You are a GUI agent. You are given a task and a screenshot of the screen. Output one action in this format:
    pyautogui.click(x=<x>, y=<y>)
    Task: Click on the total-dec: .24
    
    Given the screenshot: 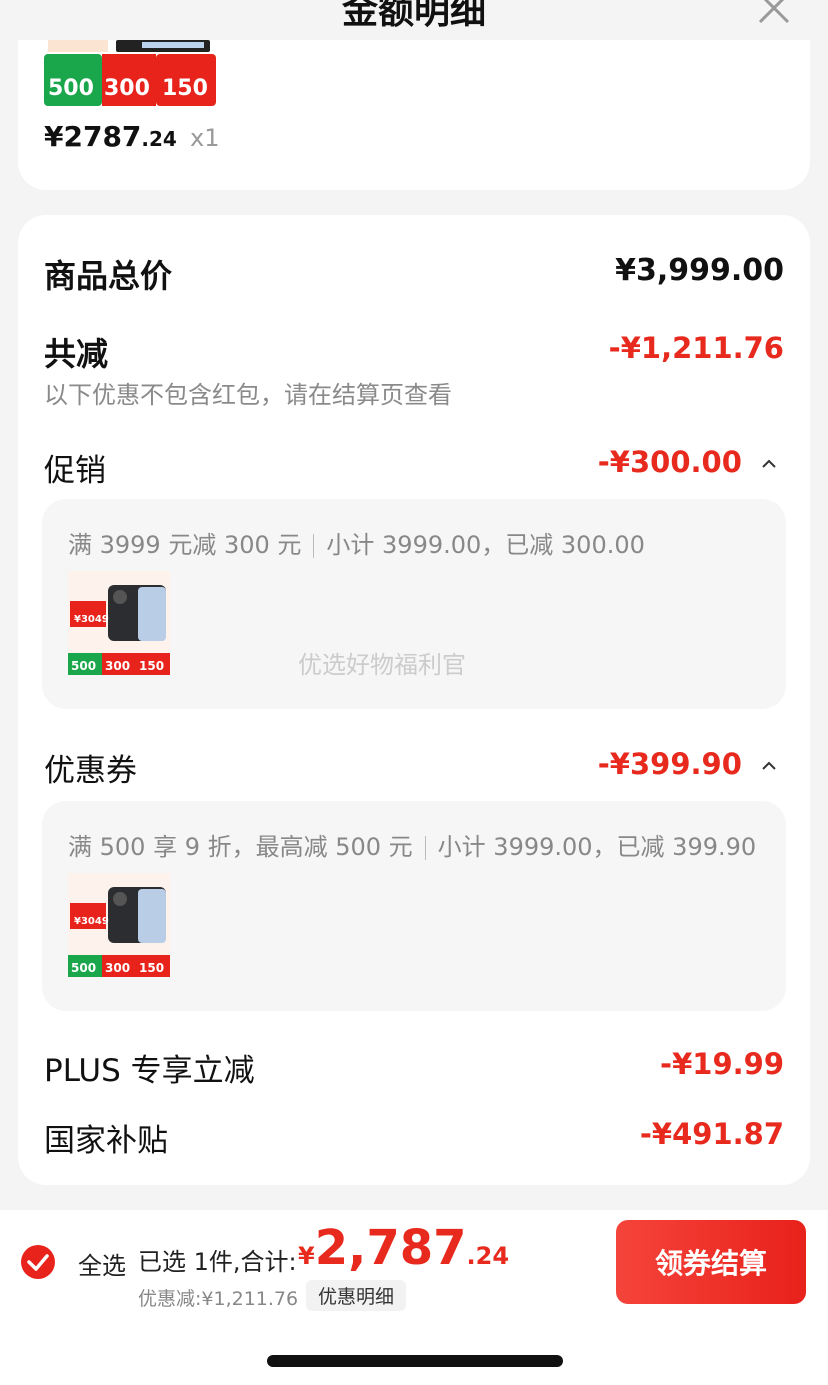 What is the action you would take?
    pyautogui.click(x=488, y=1256)
    